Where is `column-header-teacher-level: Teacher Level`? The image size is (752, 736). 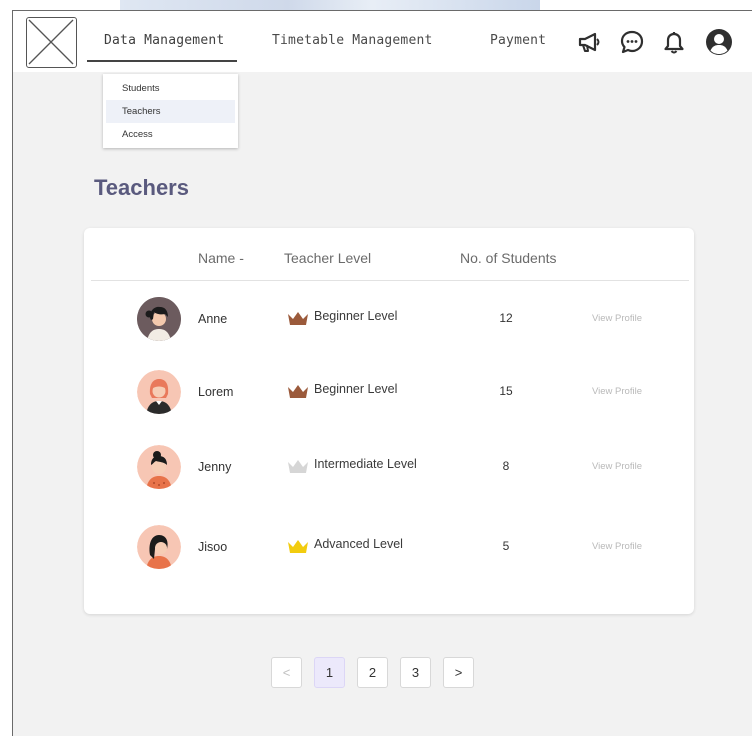
column-header-teacher-level: Teacher Level is located at coordinates (328, 258).